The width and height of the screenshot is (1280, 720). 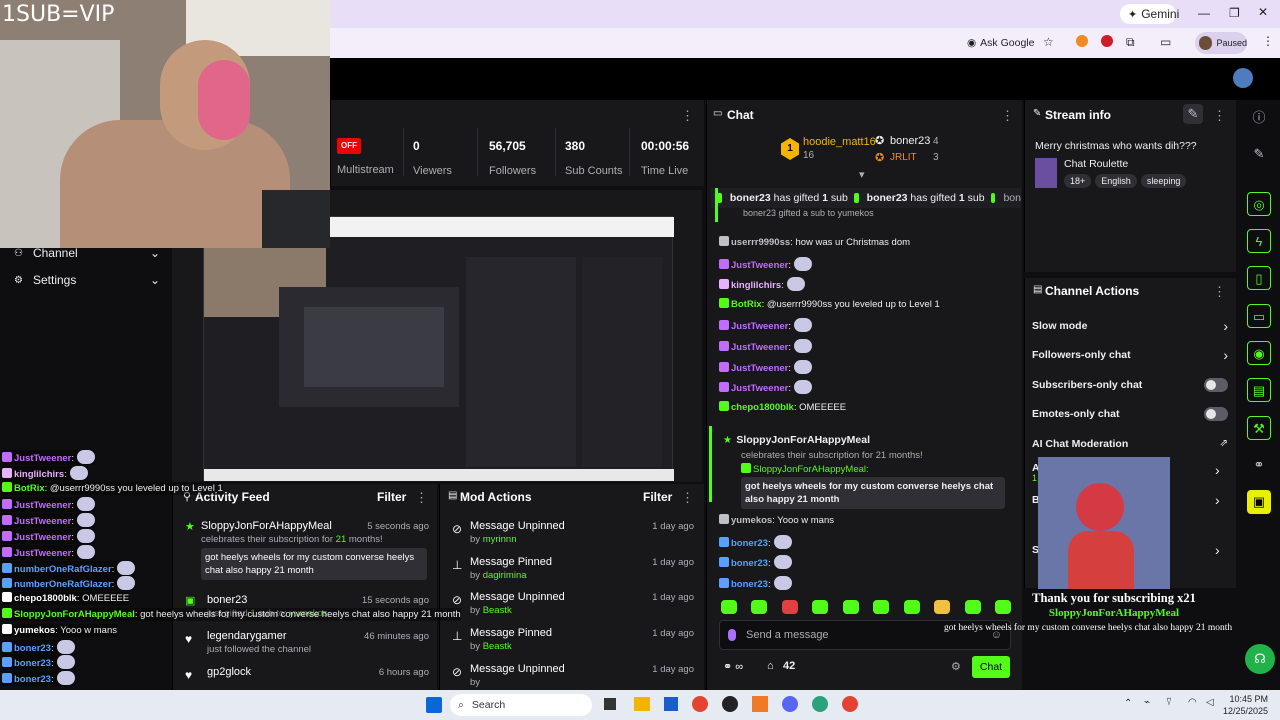 I want to click on info-icon: ⓘ, so click(x=1259, y=118).